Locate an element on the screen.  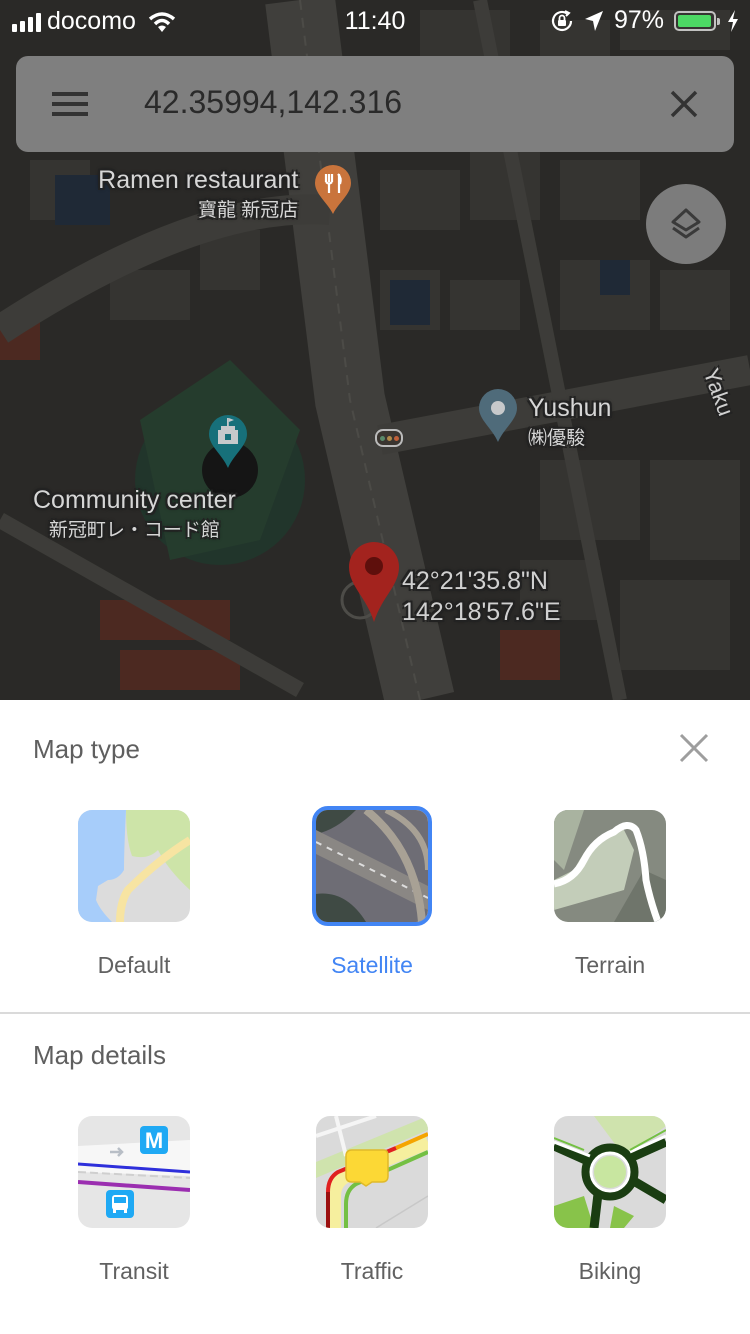
poi-ramen-restaurant: Ramen restaurant 寶龍 新冠店 is located at coordinates (195, 194).